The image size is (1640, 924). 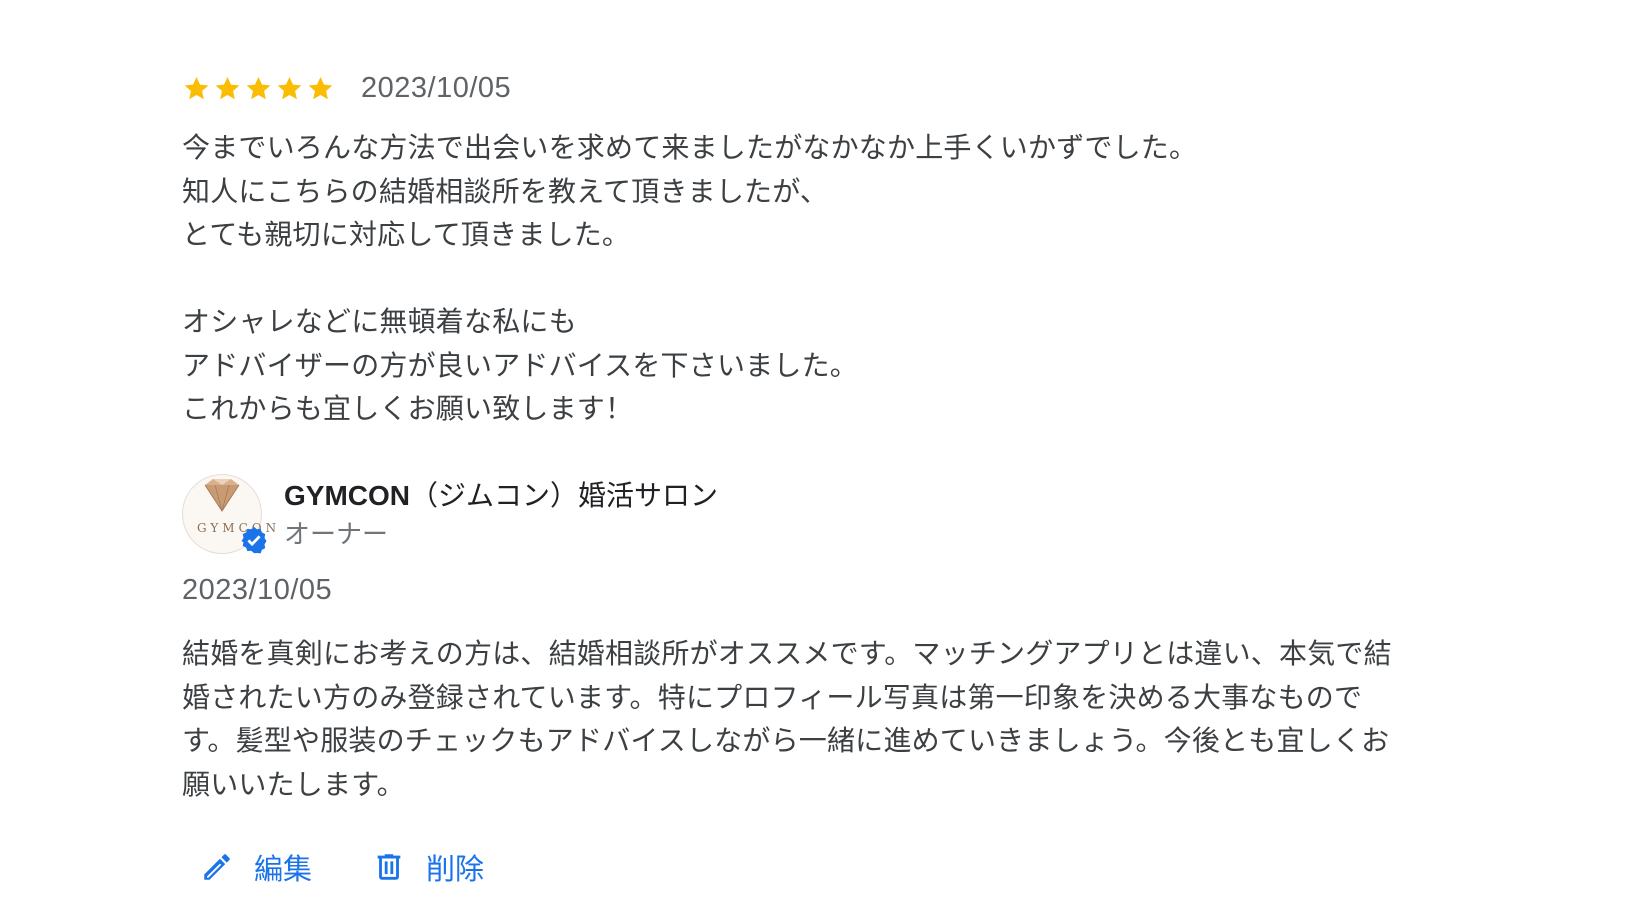 I want to click on review-text-line: 今までいろんな方法で出会いを求めて来ましたがなかなか上手くいかずでした。, so click(x=690, y=147).